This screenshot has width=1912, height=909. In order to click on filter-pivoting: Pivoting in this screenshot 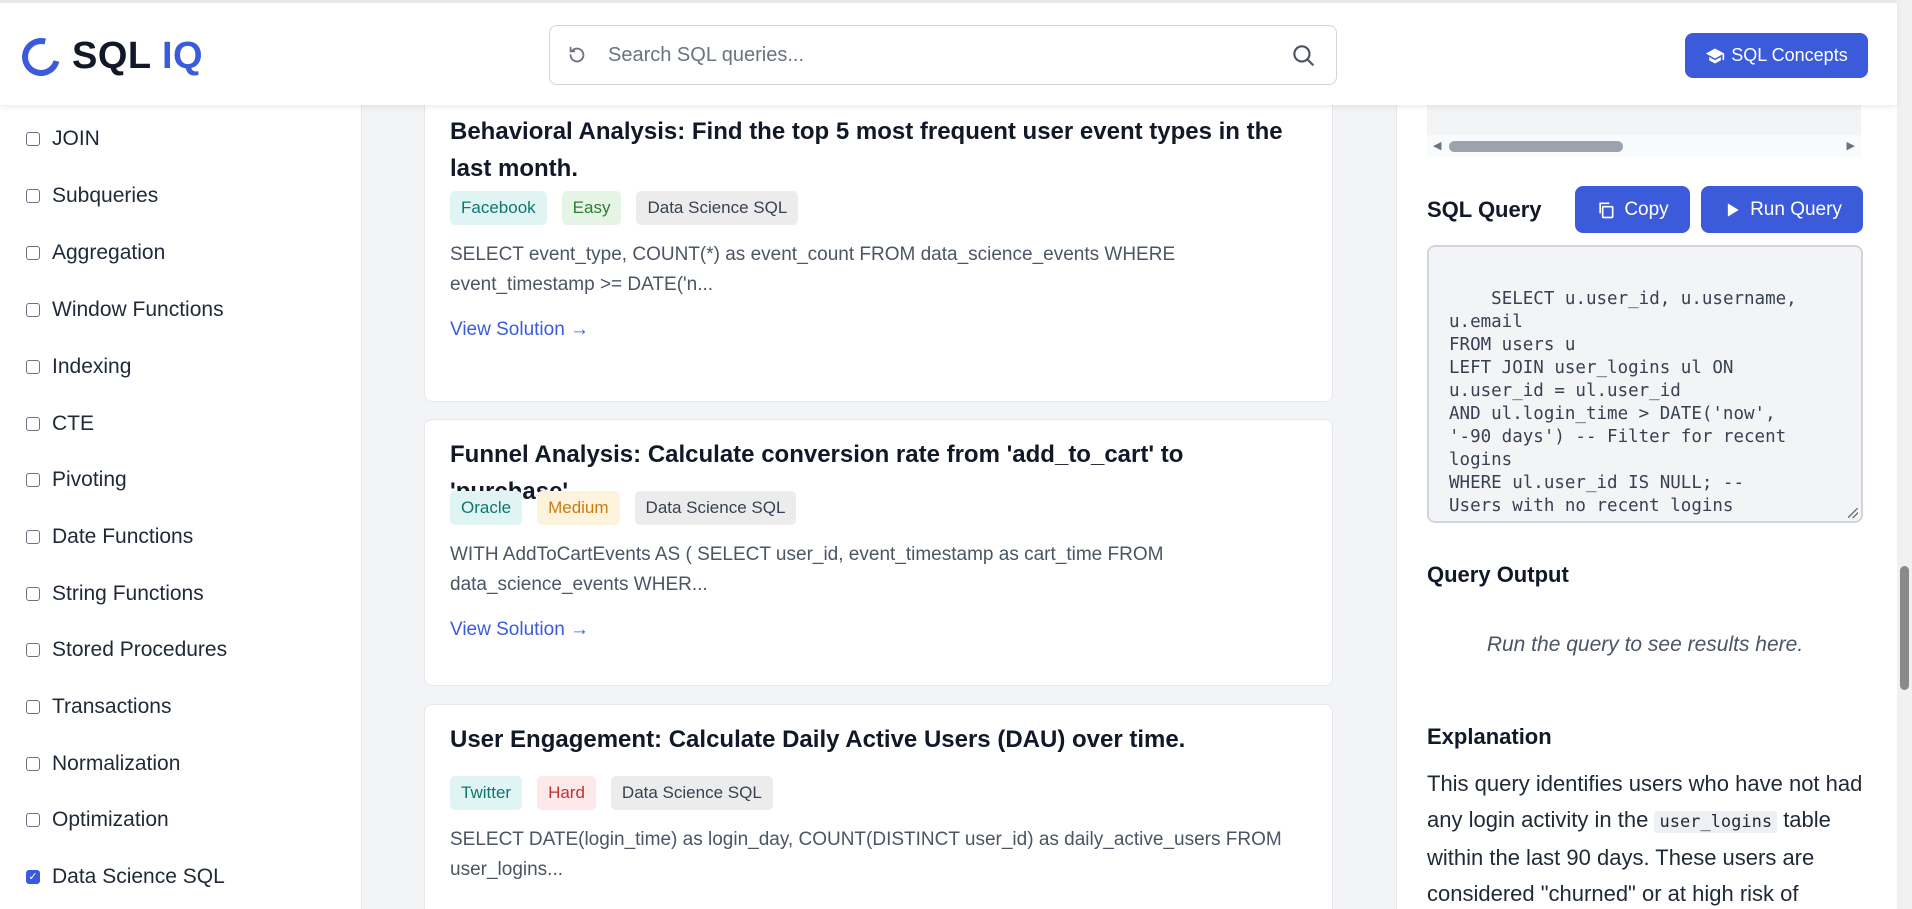, I will do `click(76, 480)`.